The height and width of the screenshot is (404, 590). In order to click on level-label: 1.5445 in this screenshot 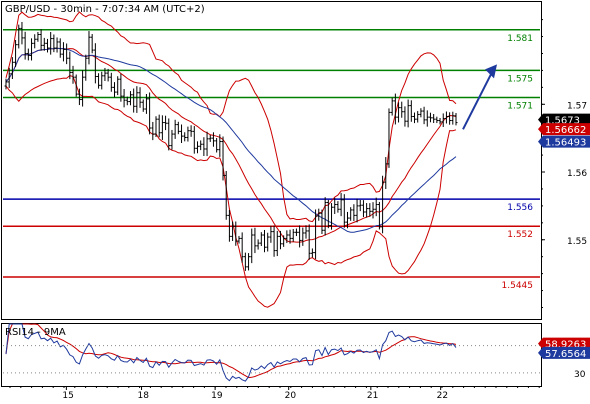, I will do `click(518, 286)`.